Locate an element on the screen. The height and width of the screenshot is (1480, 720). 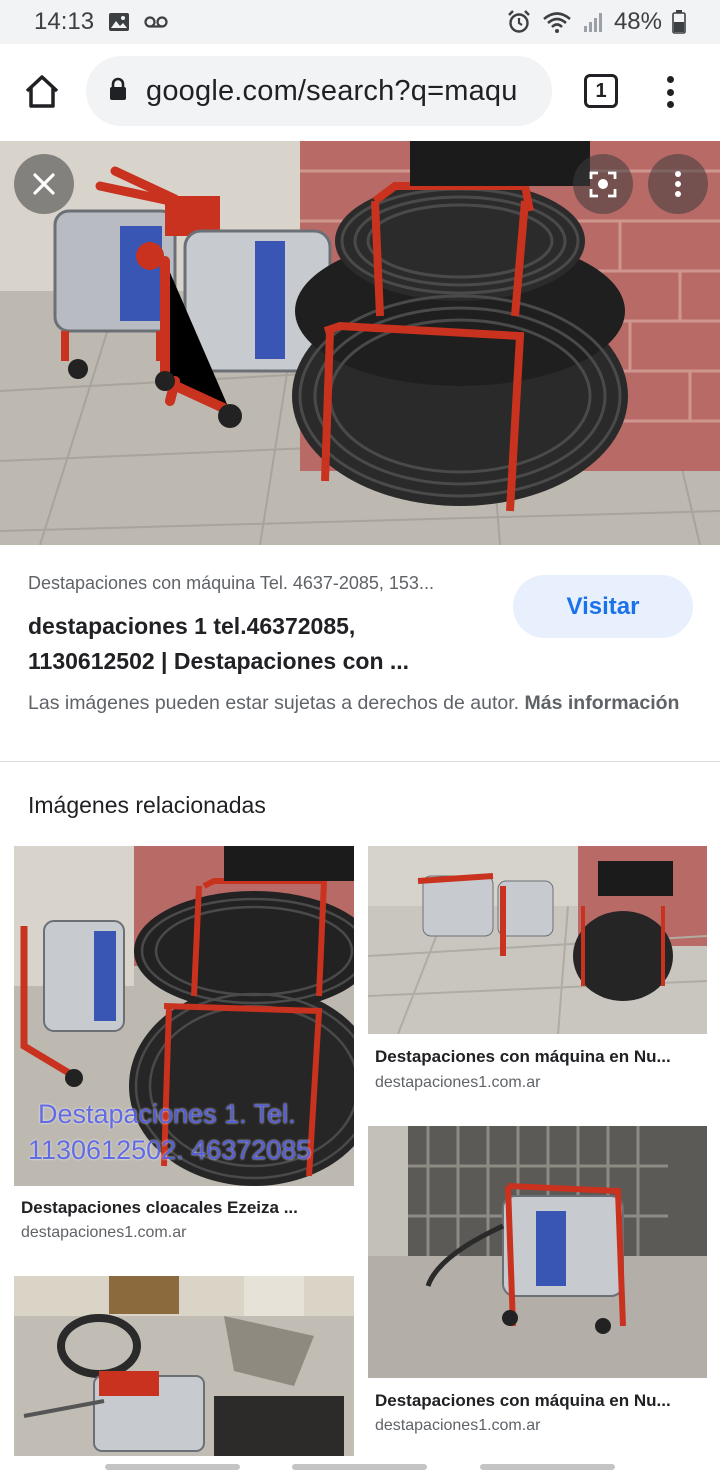
tab-count: 1 is located at coordinates (601, 90).